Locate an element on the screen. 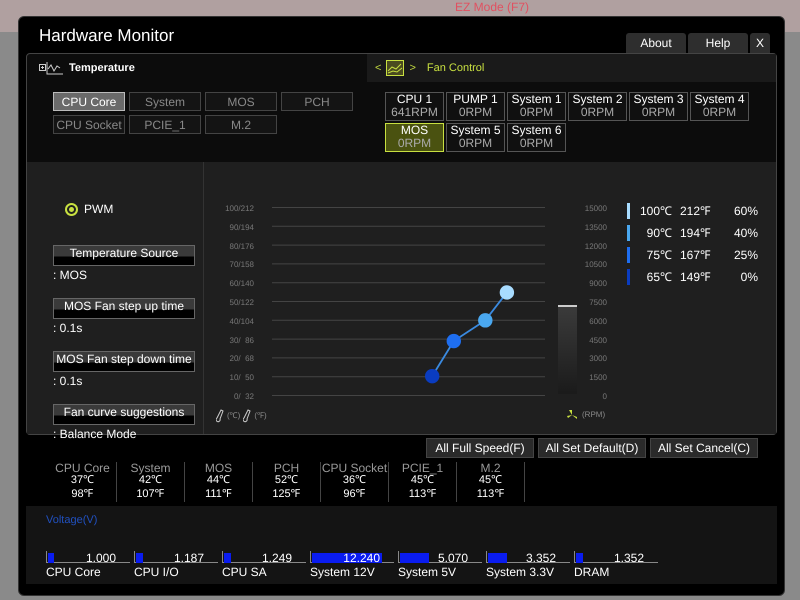 Image resolution: width=800 pixels, height=600 pixels. setting-button: Fan curve suggestions is located at coordinates (124, 414).